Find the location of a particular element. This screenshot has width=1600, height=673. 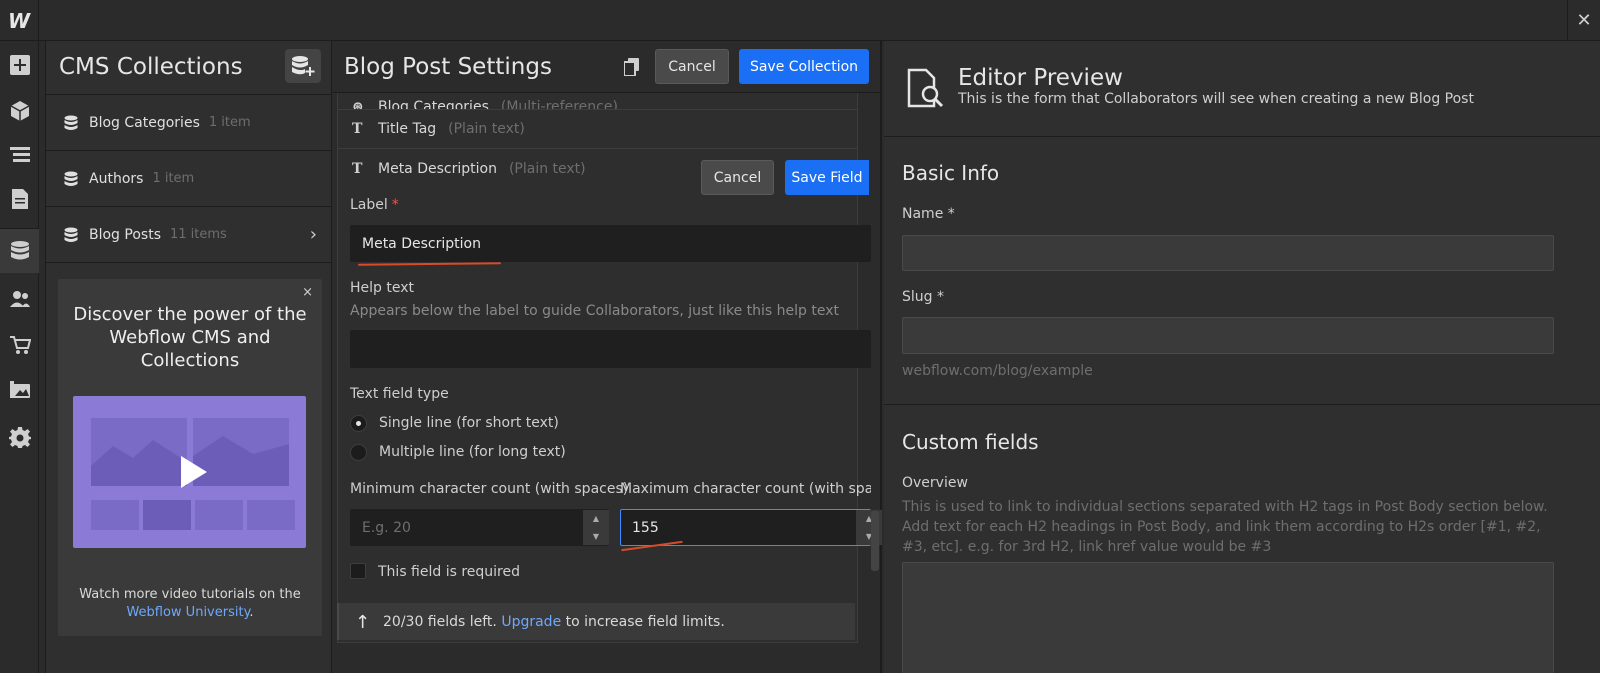

ecommerce-cart-icon is located at coordinates (19, 345).